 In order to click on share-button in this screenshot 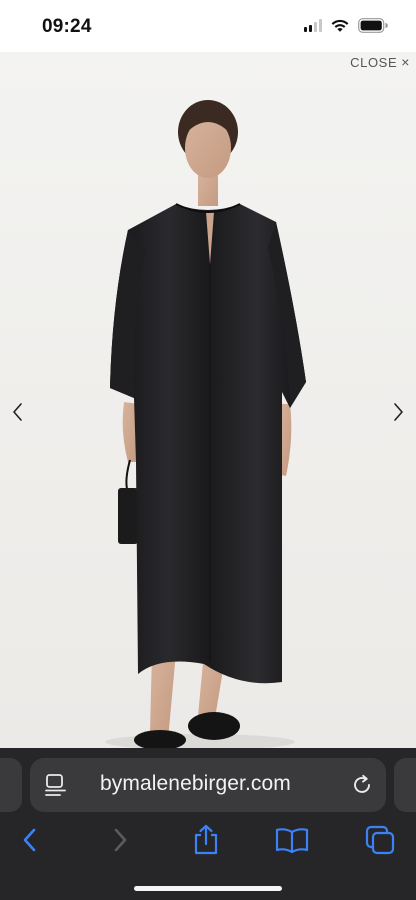, I will do `click(206, 840)`.